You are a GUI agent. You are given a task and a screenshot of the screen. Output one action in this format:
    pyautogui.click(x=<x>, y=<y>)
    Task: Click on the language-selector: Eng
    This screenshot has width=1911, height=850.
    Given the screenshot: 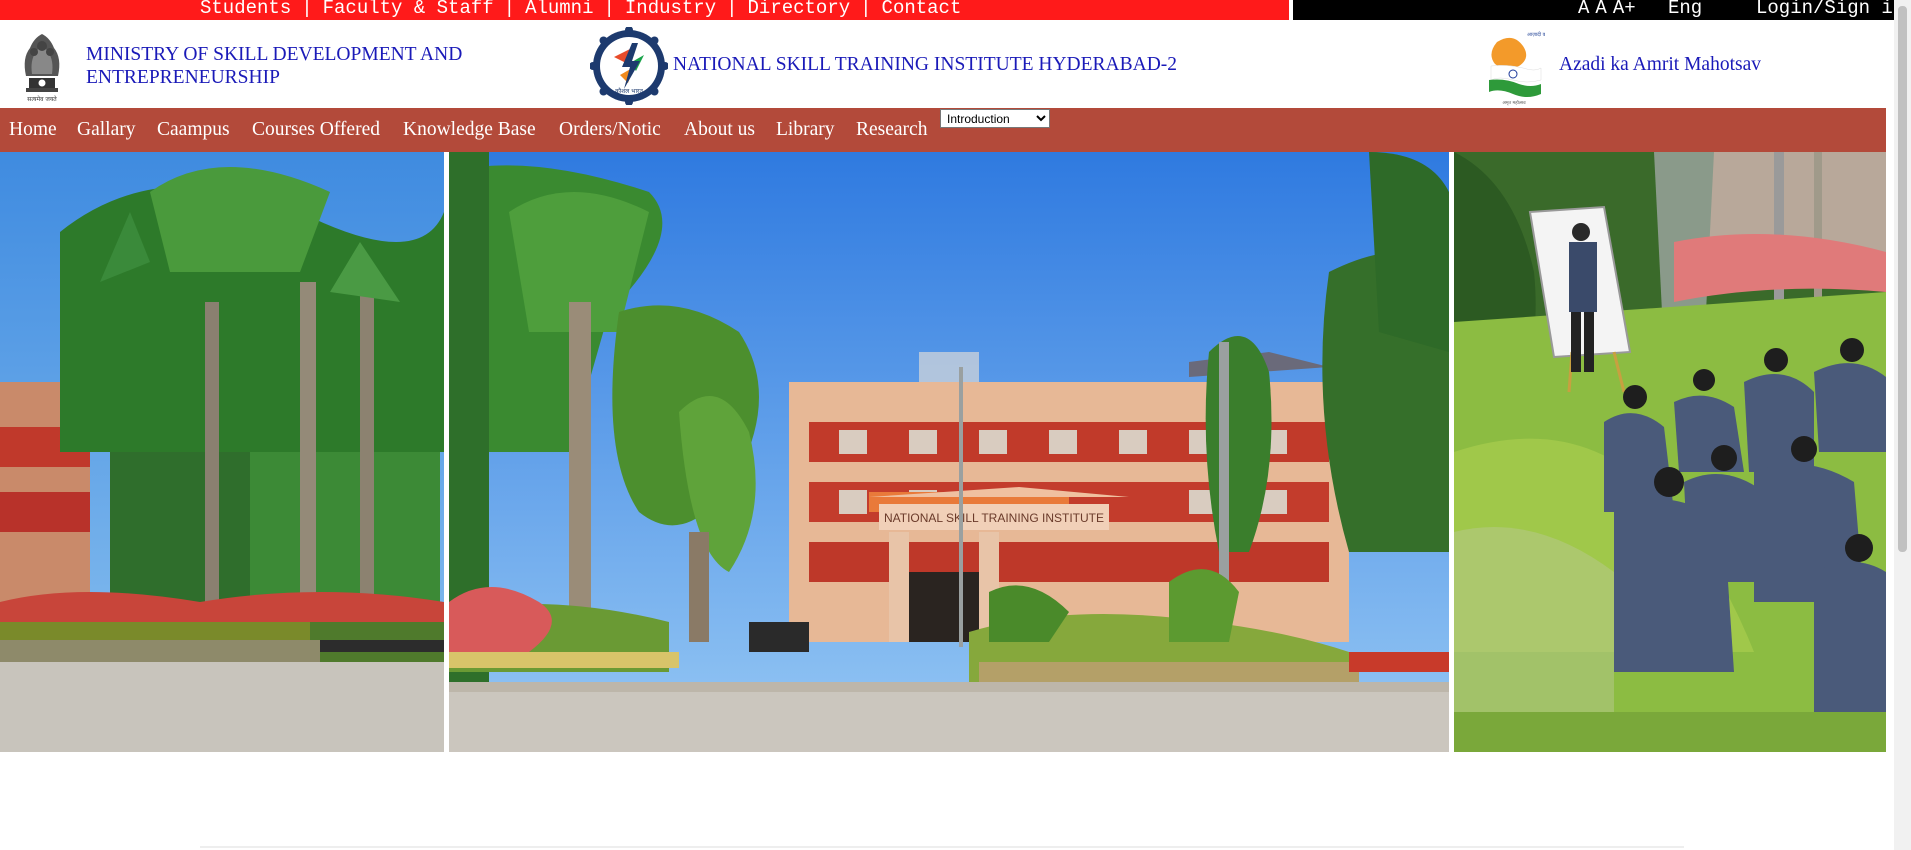 What is the action you would take?
    pyautogui.click(x=1685, y=9)
    